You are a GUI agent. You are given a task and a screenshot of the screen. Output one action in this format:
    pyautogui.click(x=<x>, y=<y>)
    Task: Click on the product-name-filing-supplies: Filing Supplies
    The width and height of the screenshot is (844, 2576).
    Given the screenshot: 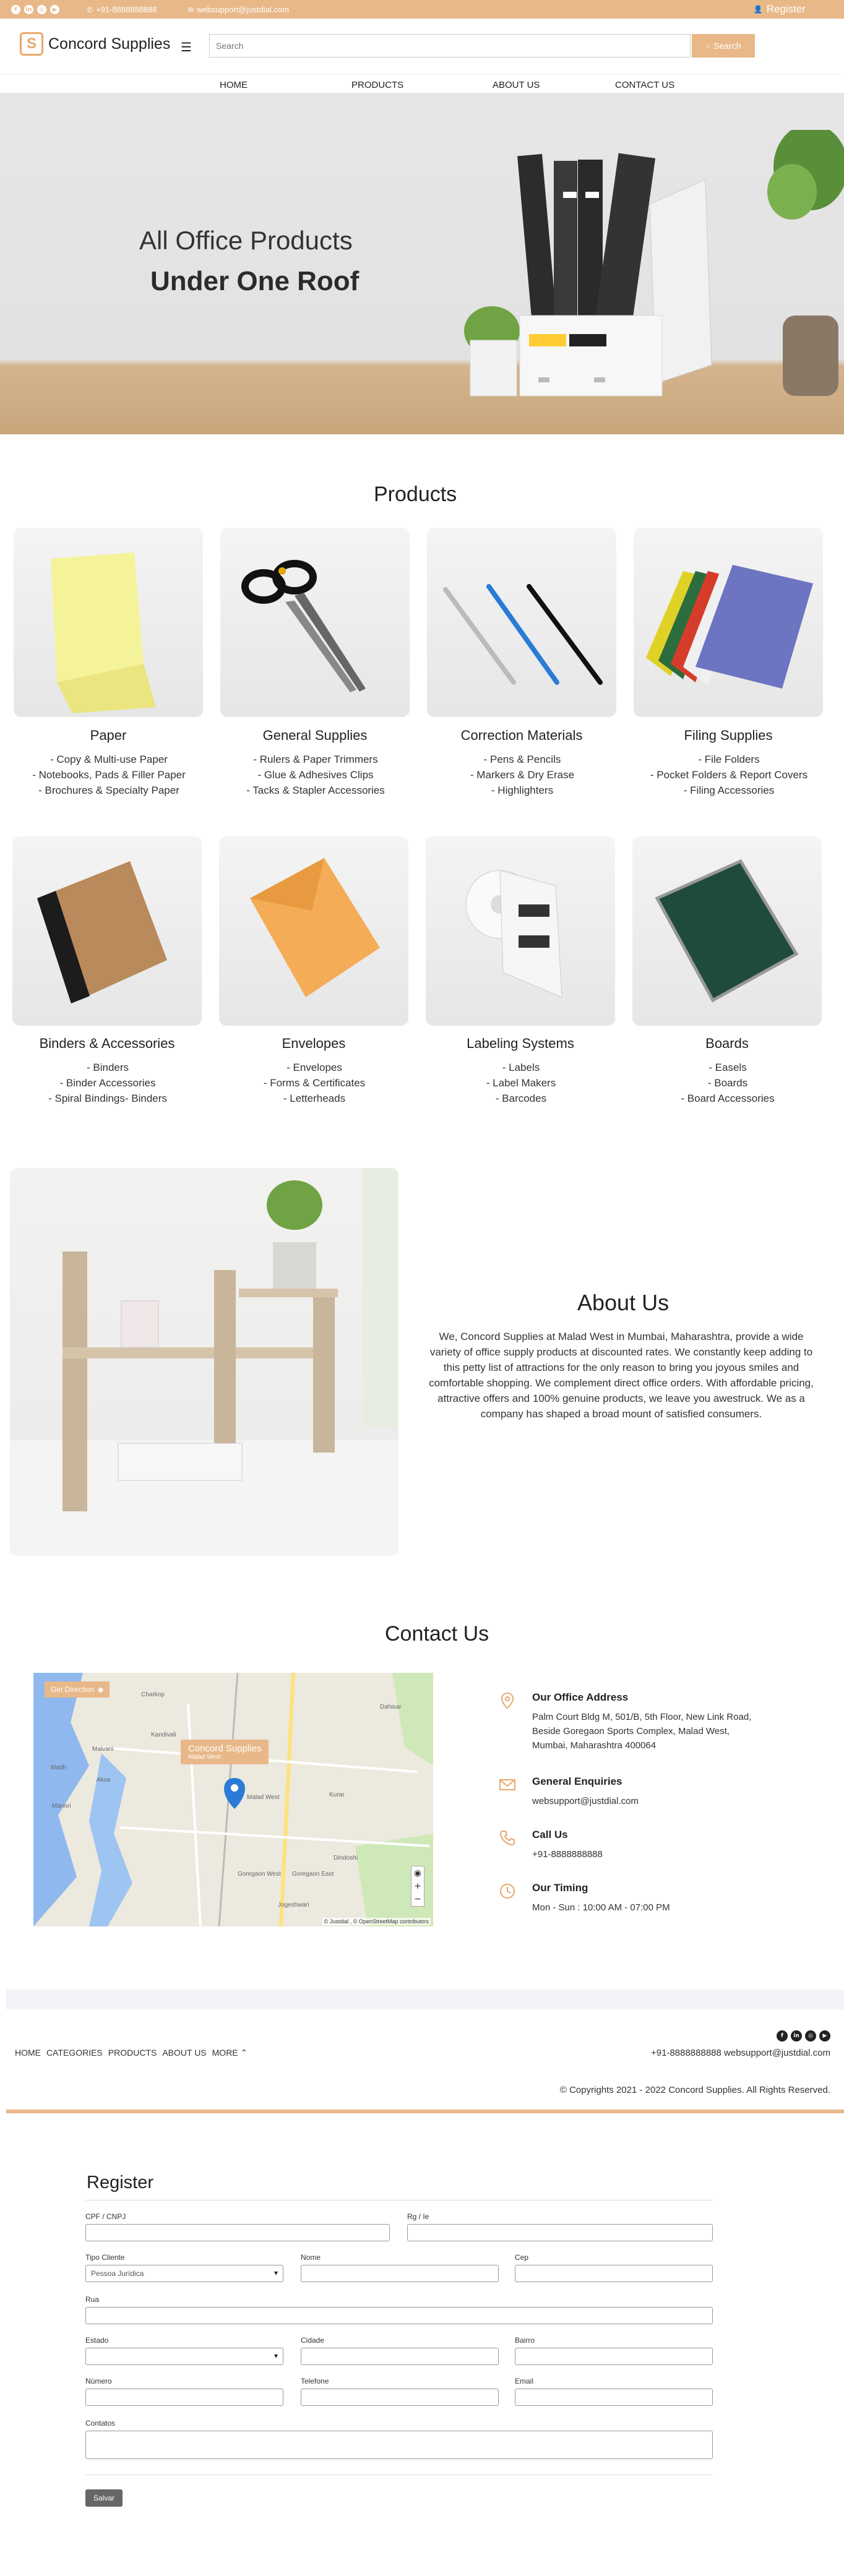 What is the action you would take?
    pyautogui.click(x=728, y=736)
    